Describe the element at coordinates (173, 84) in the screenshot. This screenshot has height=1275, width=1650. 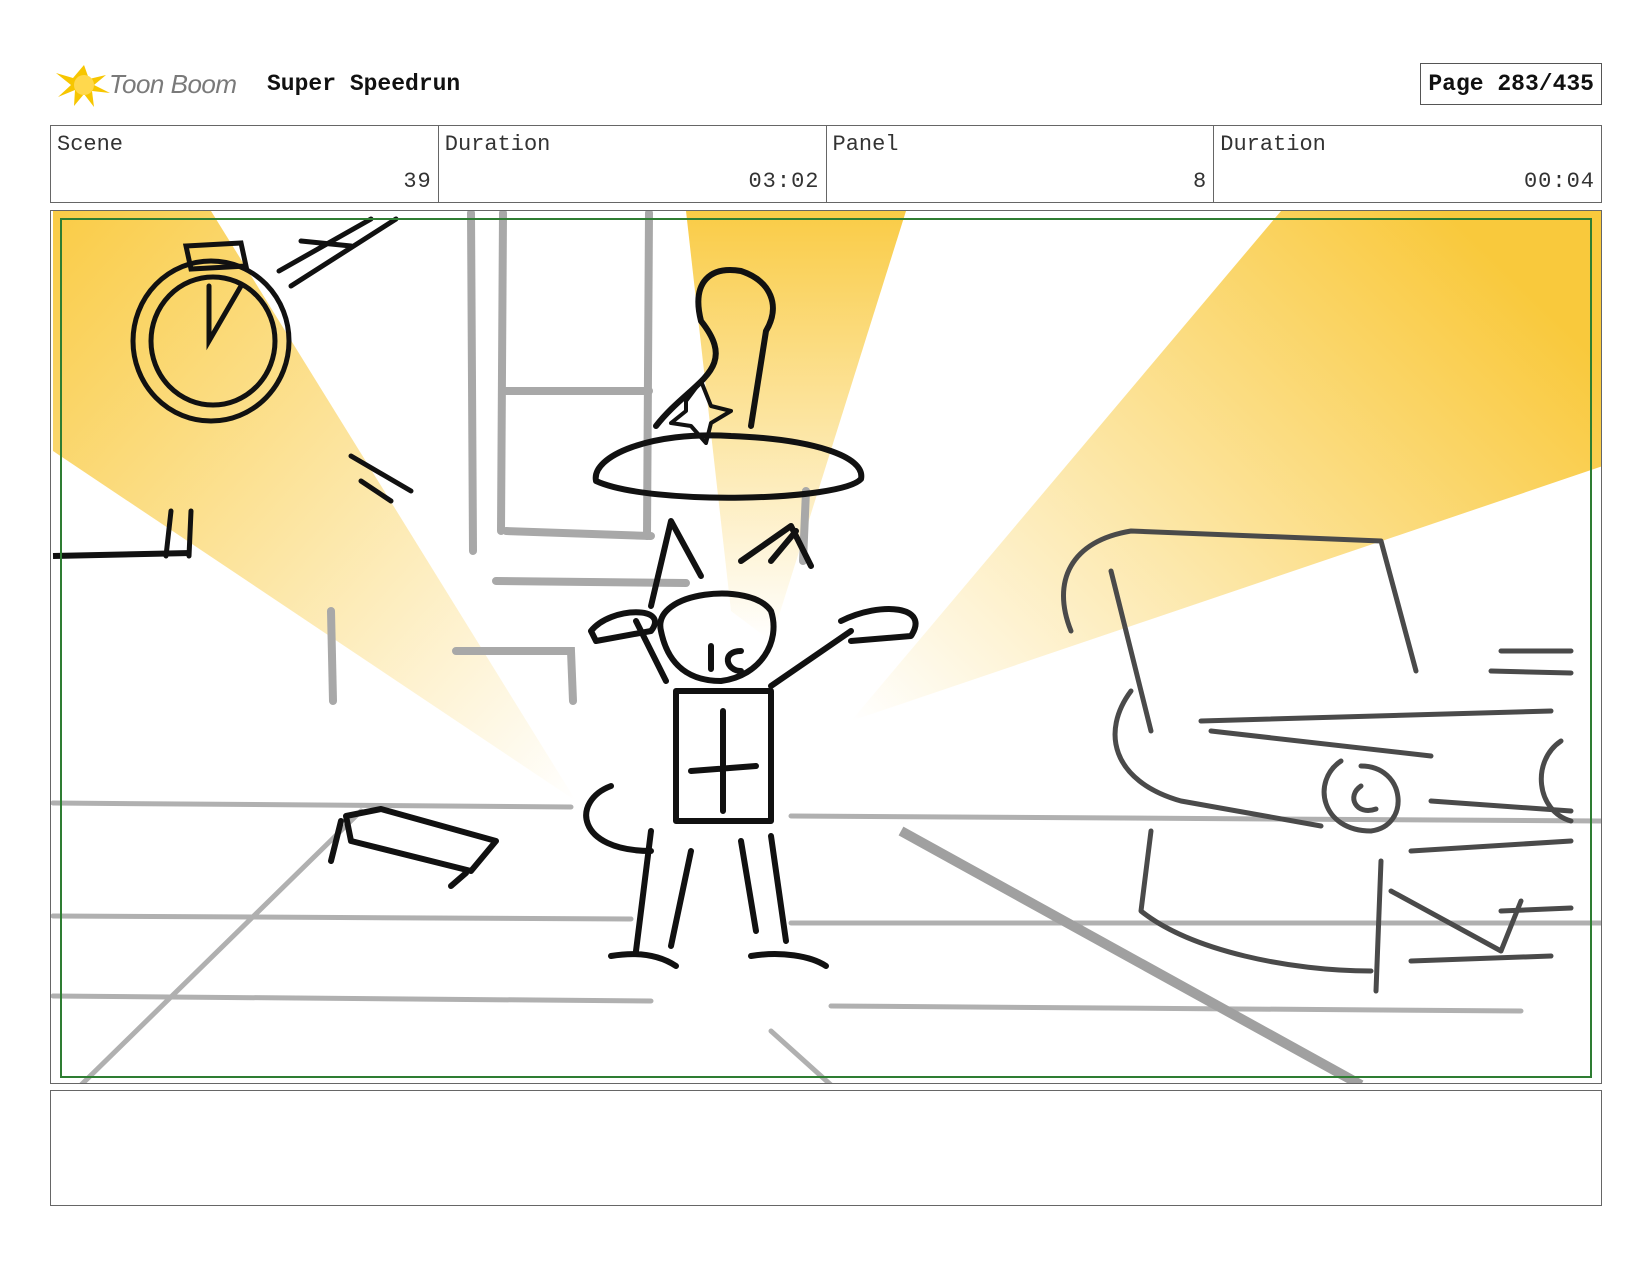
I see `brand-name: Toon Boom` at that location.